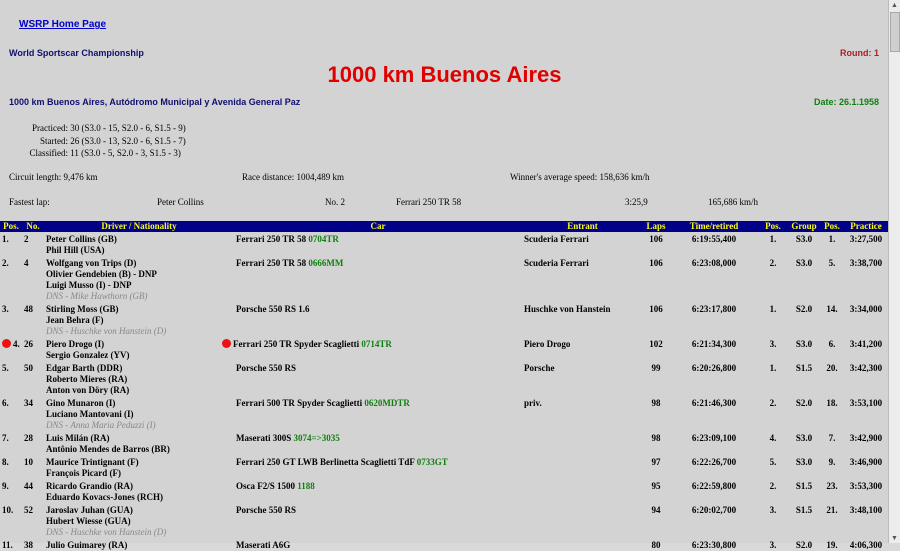 The width and height of the screenshot is (900, 551). What do you see at coordinates (92, 462) in the screenshot?
I see `driver-name: Maurice Trintignant (F)` at bounding box center [92, 462].